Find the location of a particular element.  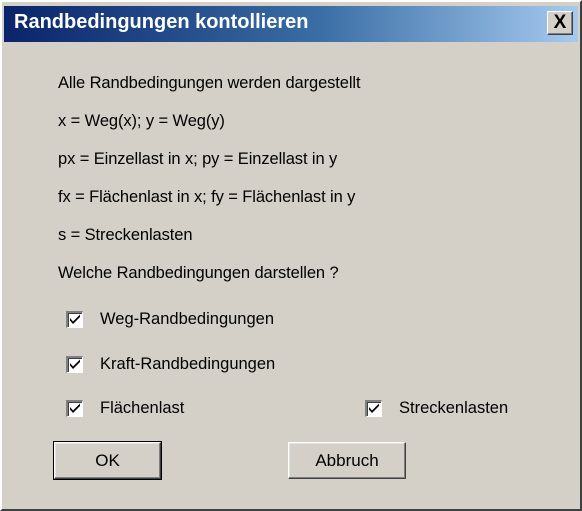

info-line-all-conditions: Alle Randbedingungen werden dargestellt is located at coordinates (209, 83).